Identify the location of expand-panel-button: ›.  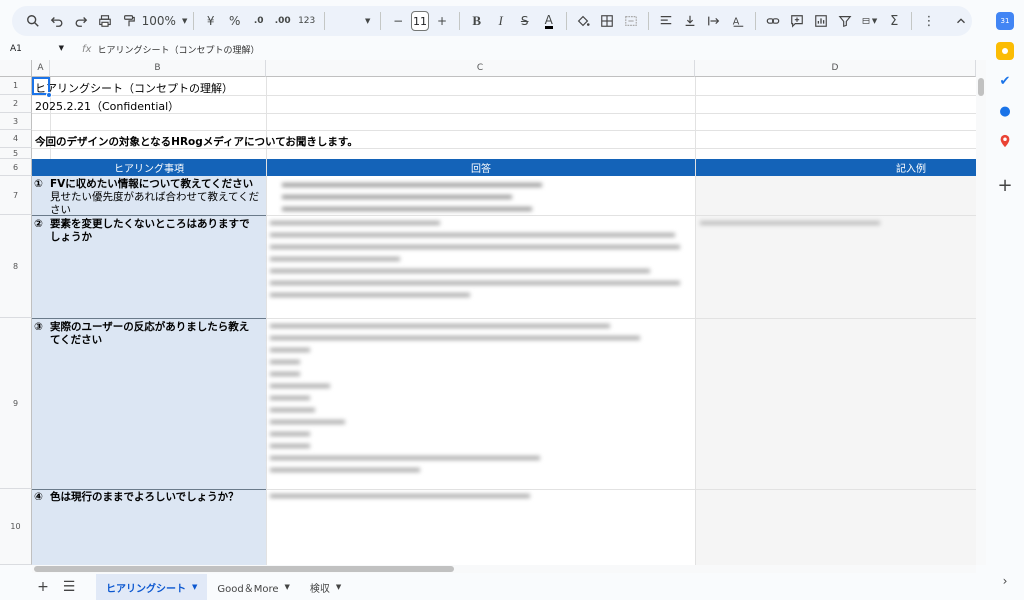
(1005, 581).